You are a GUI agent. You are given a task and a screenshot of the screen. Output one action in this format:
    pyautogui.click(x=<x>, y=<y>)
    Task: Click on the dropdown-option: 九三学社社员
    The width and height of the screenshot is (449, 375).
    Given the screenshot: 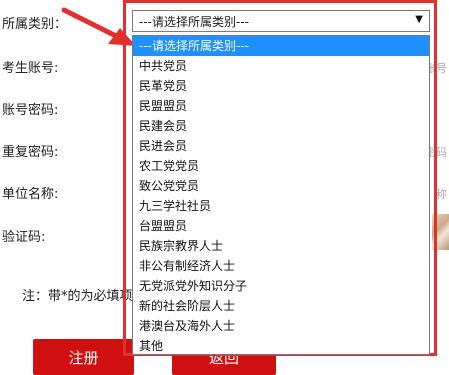 What is the action you would take?
    pyautogui.click(x=281, y=206)
    